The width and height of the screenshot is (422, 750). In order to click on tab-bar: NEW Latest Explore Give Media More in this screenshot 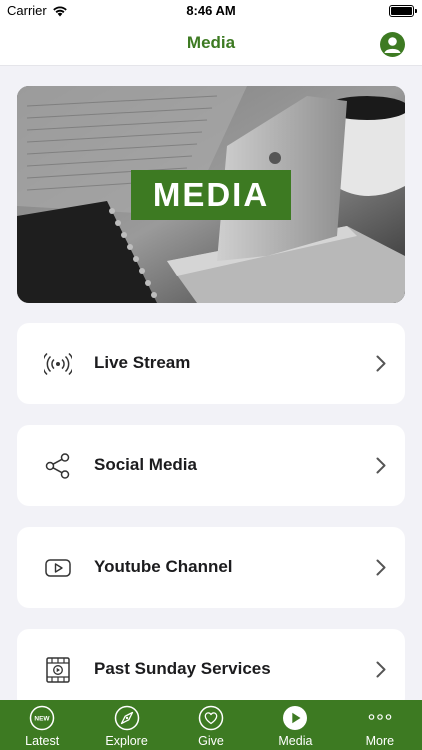, I will do `click(211, 725)`.